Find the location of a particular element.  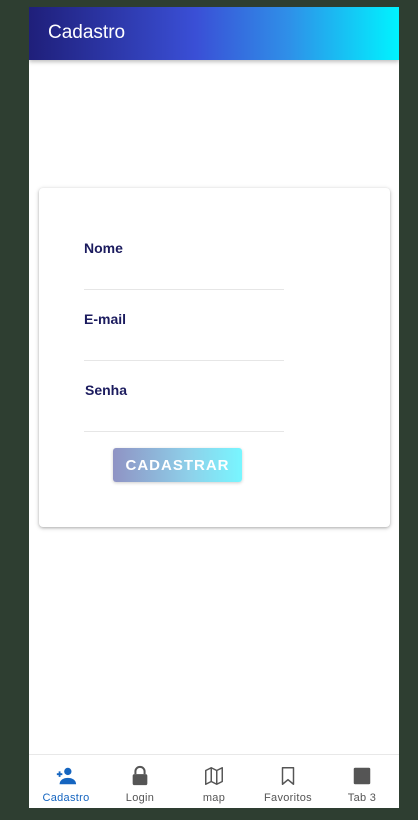

tab-3-label: Tab 3 is located at coordinates (362, 798).